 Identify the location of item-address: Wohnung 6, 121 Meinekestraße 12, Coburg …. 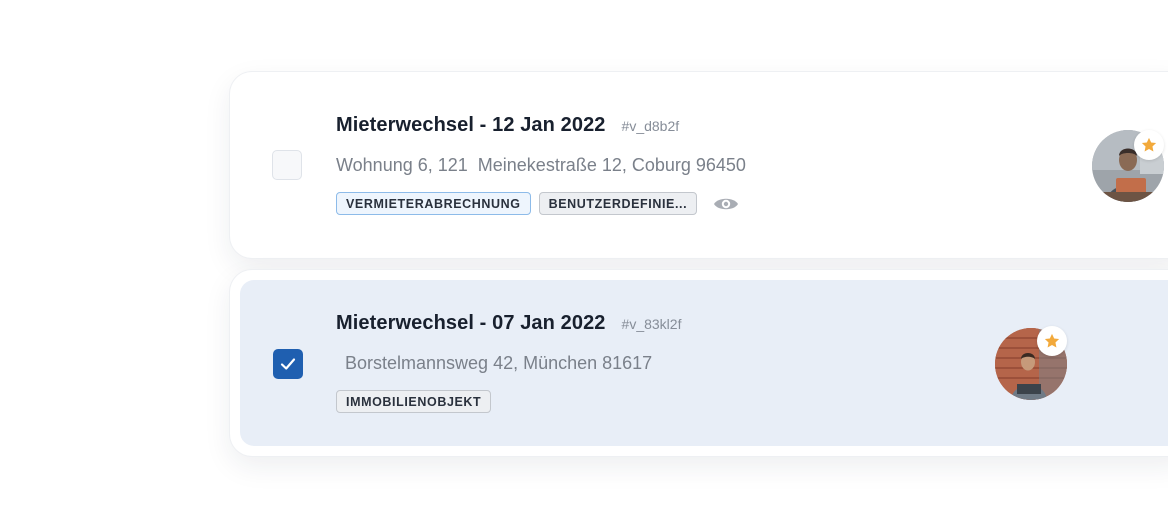
(541, 165).